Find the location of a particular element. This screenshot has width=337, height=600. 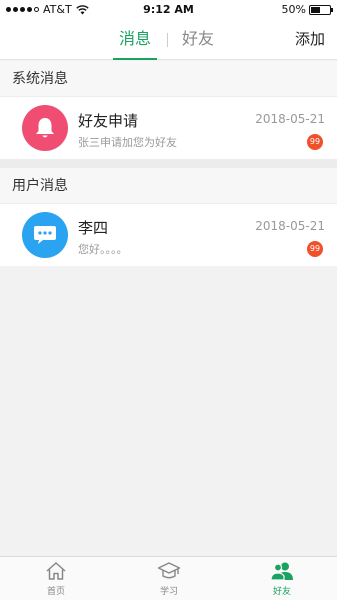

section-spacer is located at coordinates (168, 163).